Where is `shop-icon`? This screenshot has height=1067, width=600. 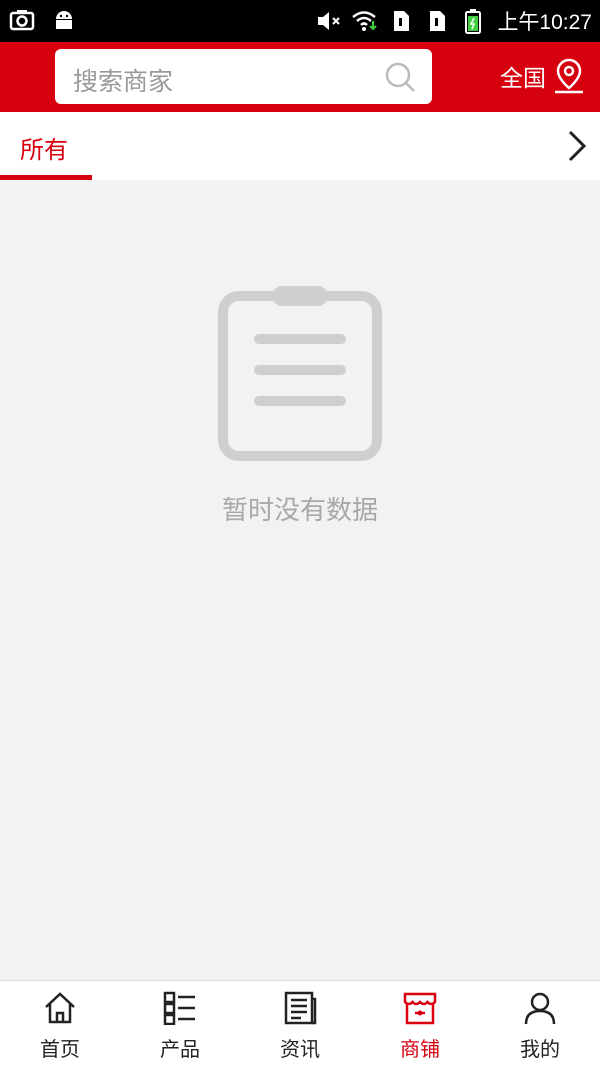 shop-icon is located at coordinates (420, 1008).